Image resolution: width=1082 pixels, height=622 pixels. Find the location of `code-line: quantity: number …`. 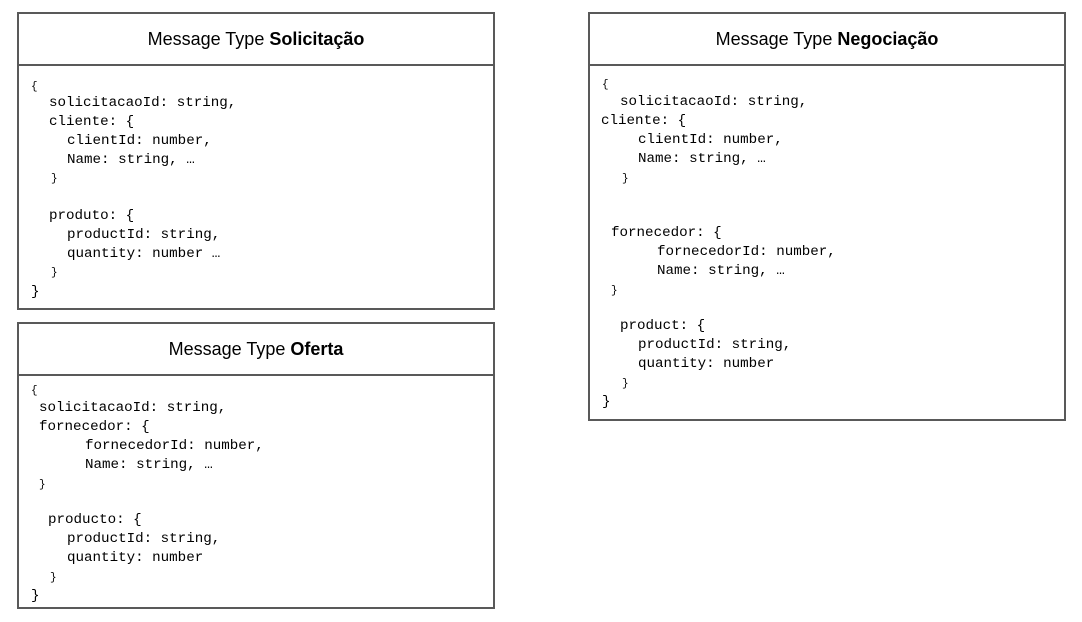

code-line: quantity: number … is located at coordinates (144, 254).